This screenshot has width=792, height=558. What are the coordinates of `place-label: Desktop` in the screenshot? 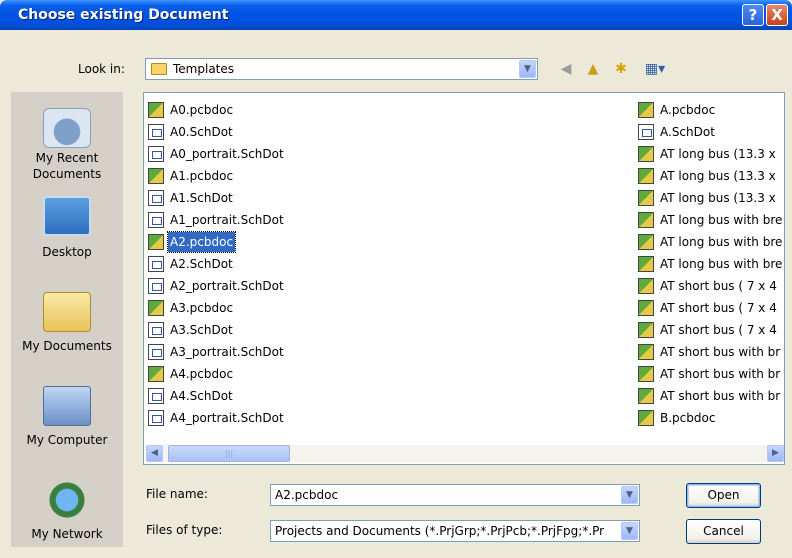 It's located at (67, 252).